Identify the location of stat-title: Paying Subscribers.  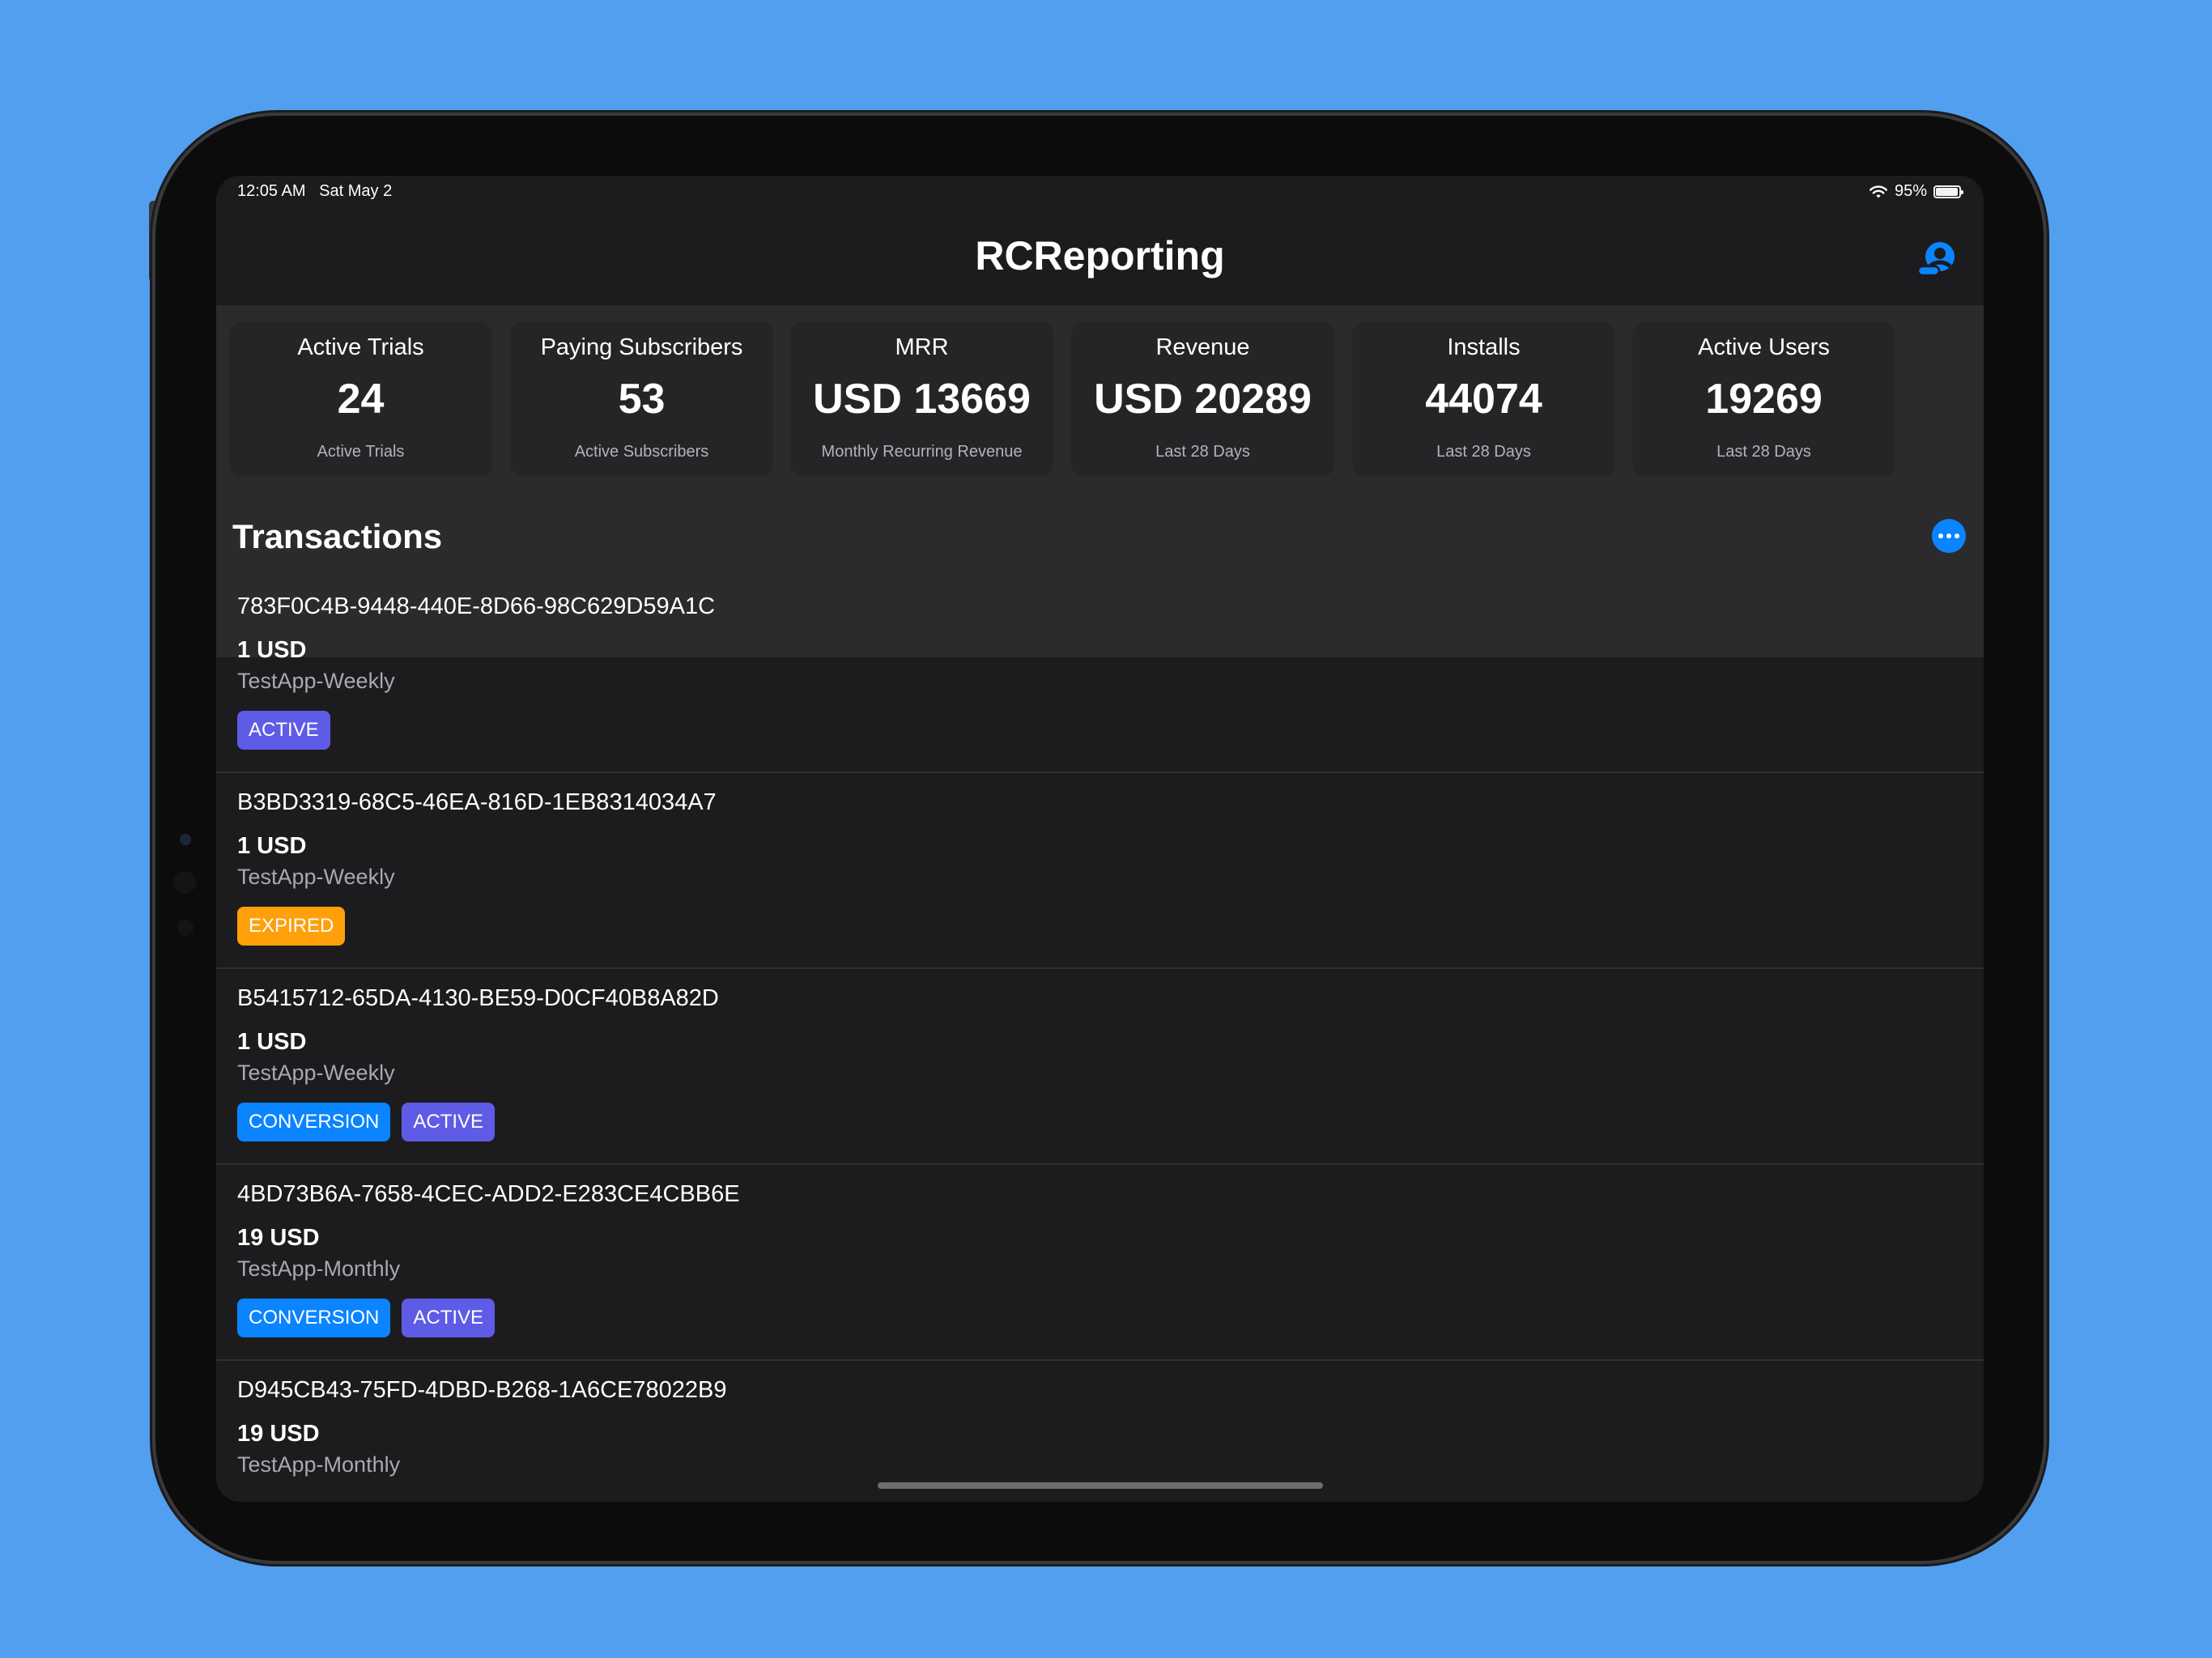
(641, 347).